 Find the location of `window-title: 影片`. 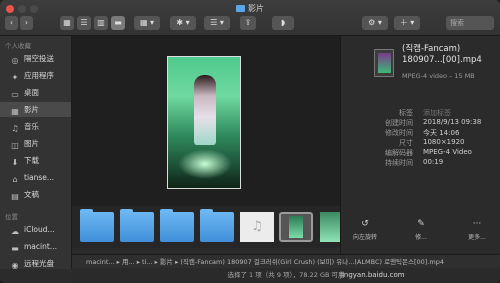

window-title: 影片 is located at coordinates (250, 8).